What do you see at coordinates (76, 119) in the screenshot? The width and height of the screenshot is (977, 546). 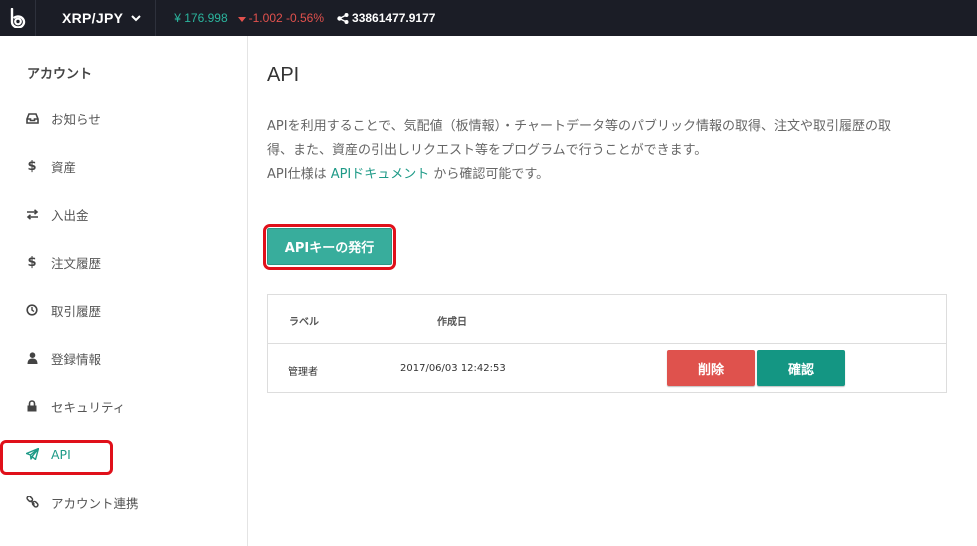 I see `sidebar-item-label: お知らせ` at bounding box center [76, 119].